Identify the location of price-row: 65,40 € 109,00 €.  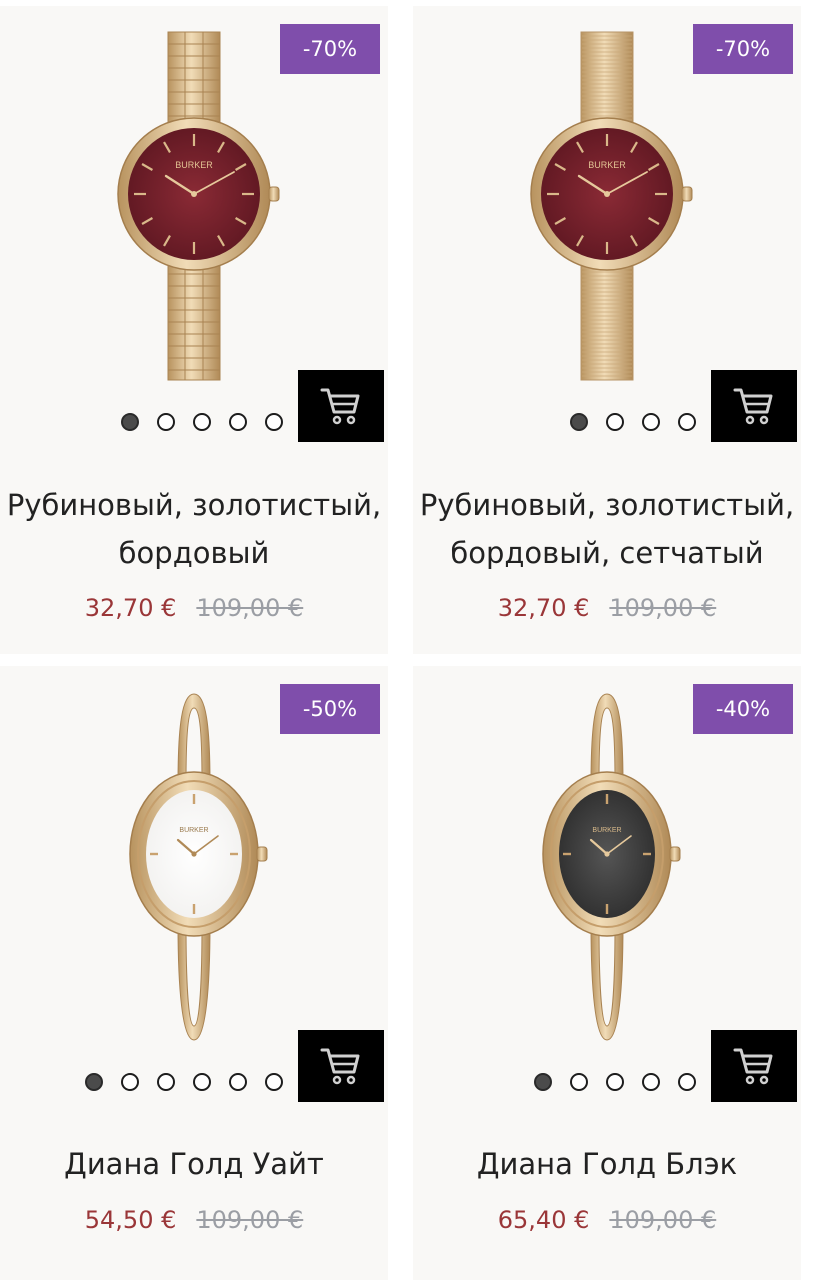
(607, 1220).